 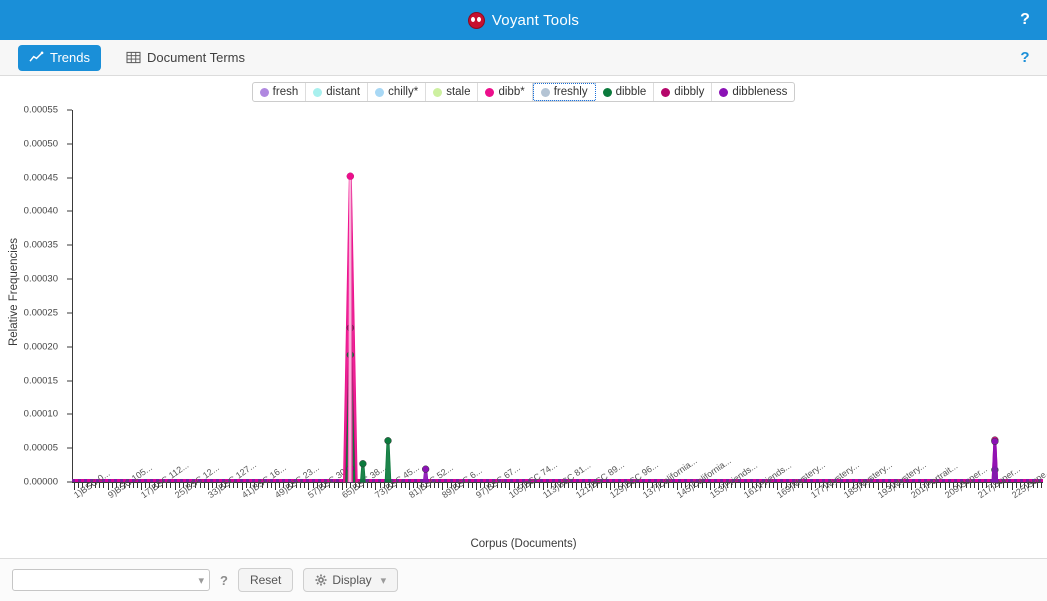 I want to click on search-help-button: ?, so click(x=224, y=580).